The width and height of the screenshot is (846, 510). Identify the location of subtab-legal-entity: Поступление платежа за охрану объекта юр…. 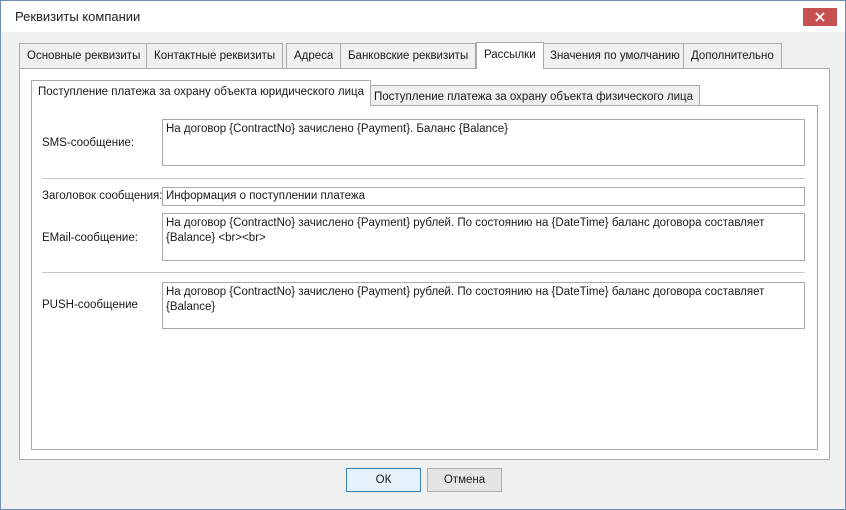
(201, 93).